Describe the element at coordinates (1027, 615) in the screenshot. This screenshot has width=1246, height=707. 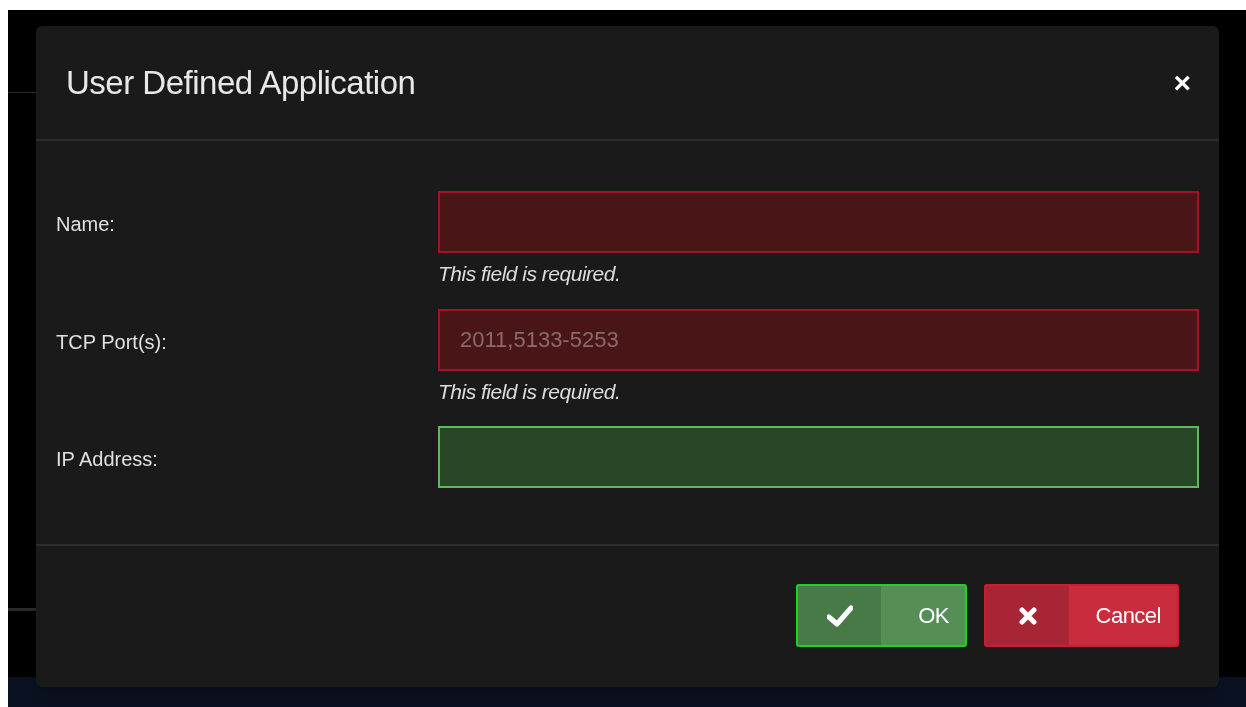
I see `close-icon` at that location.